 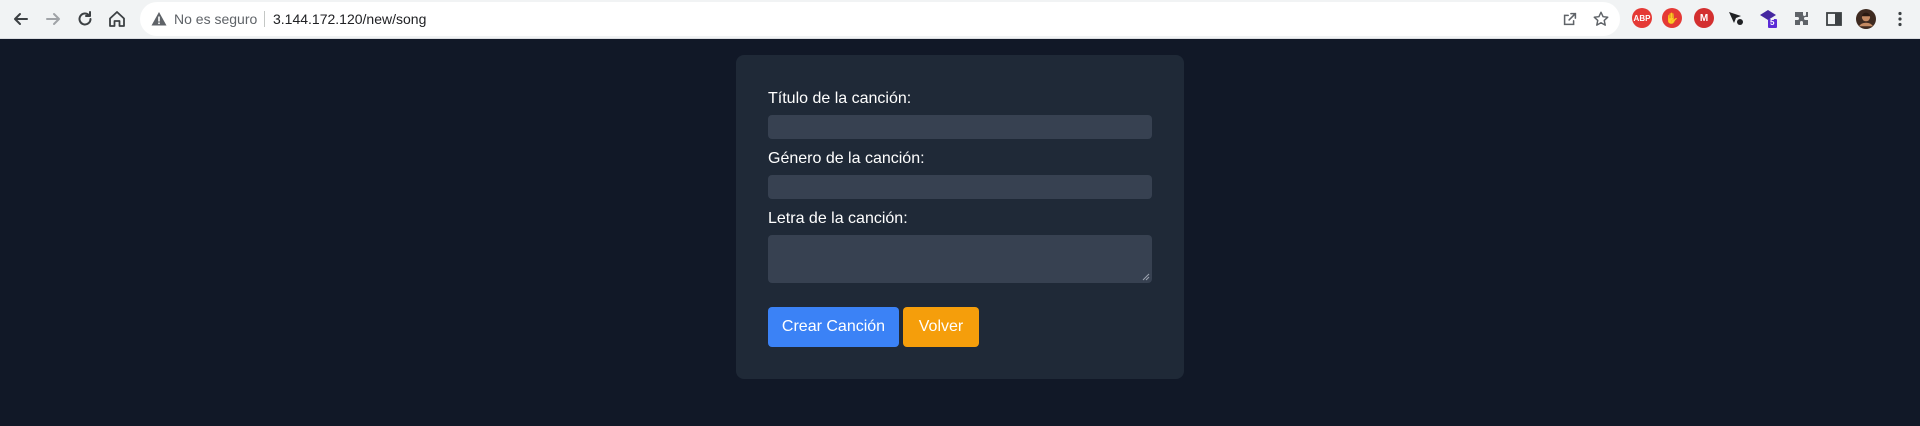 I want to click on url-text: 3.144.172.120/new/song, so click(x=349, y=19).